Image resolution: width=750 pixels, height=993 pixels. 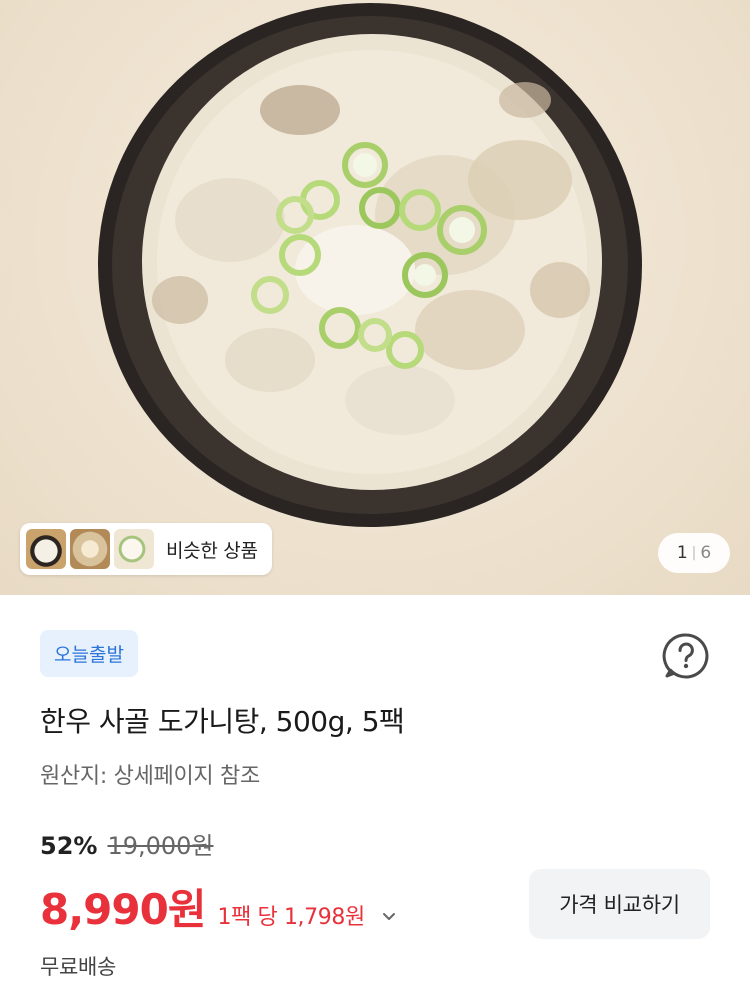 I want to click on unit-price-toggle: 1팩 당 1,798원, so click(x=308, y=915).